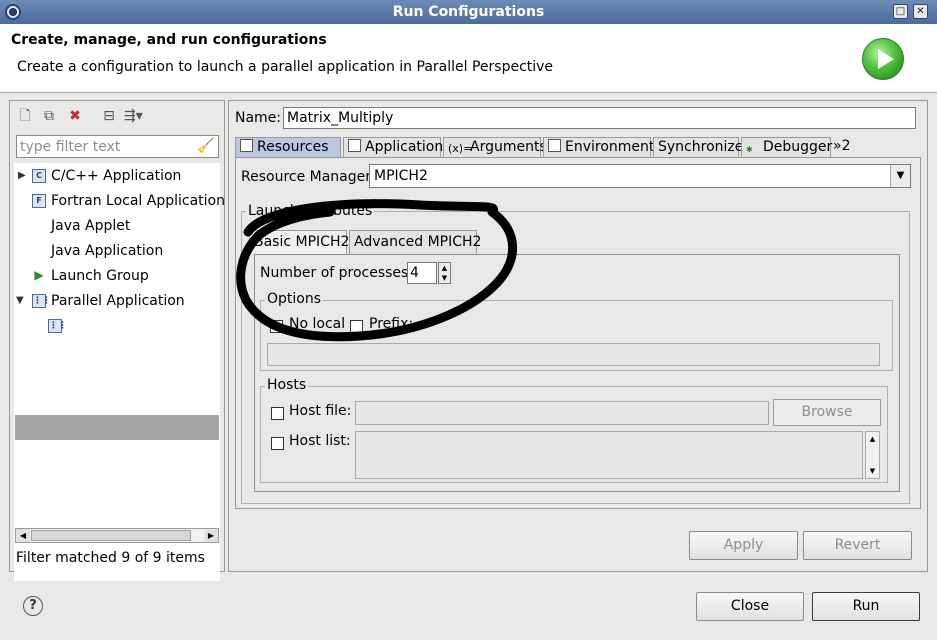  Describe the element at coordinates (133, 116) in the screenshot. I see `filter-menu-icon: ⇶▾` at that location.